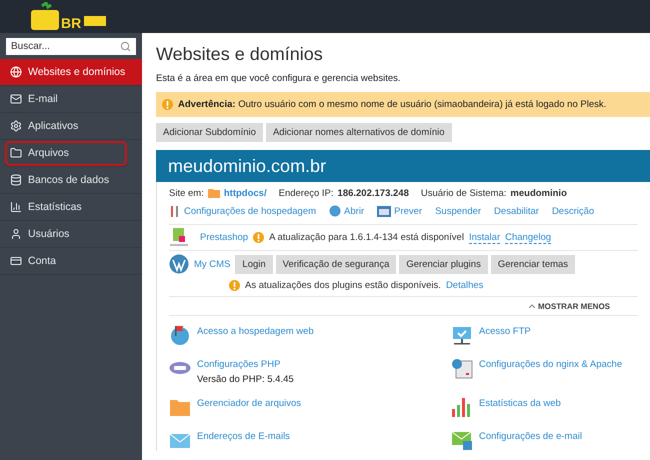  I want to click on action-button: Adicionar nomes alternativos de domínio, so click(359, 132).